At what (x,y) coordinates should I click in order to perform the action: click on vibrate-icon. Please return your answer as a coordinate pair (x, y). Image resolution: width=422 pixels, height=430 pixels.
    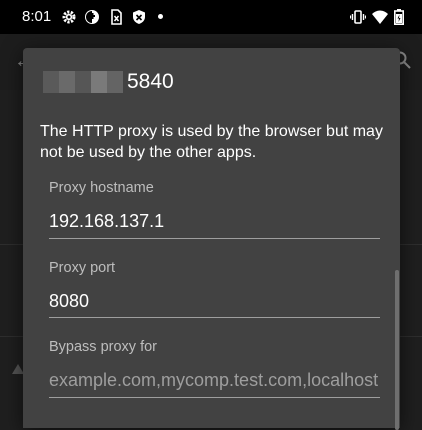
    Looking at the image, I should click on (358, 17).